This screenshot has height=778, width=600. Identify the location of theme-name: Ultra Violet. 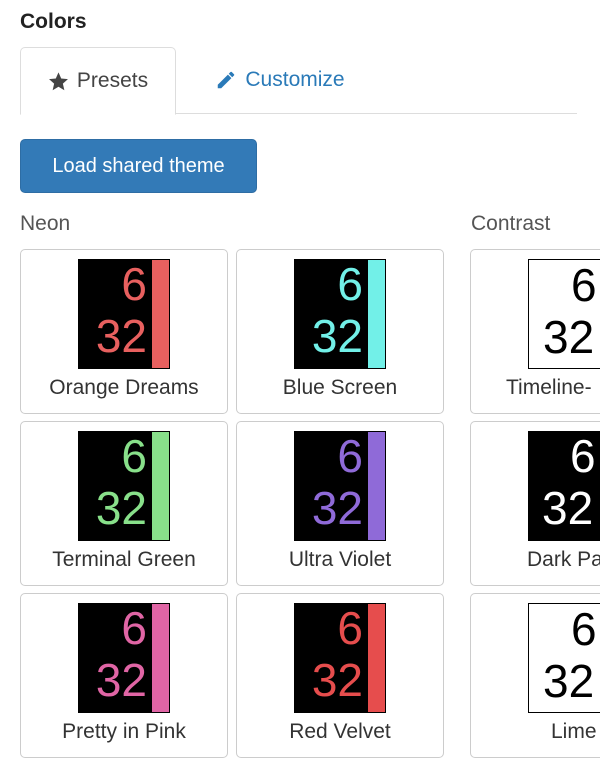
(340, 559).